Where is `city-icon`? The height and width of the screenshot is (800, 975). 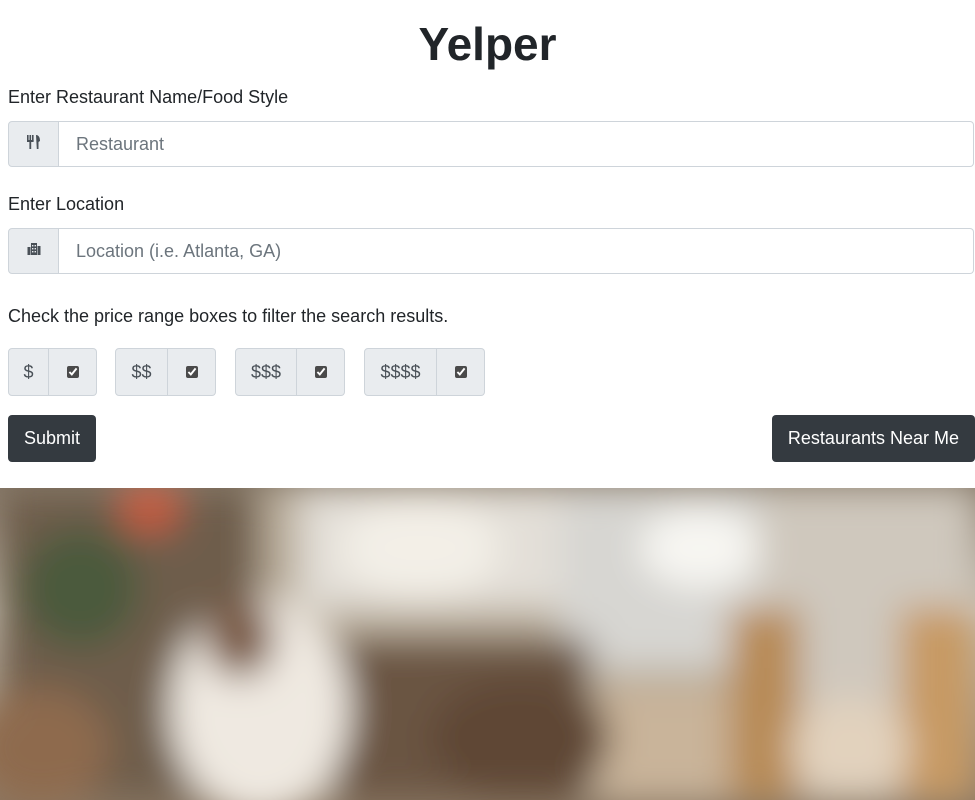 city-icon is located at coordinates (34, 251).